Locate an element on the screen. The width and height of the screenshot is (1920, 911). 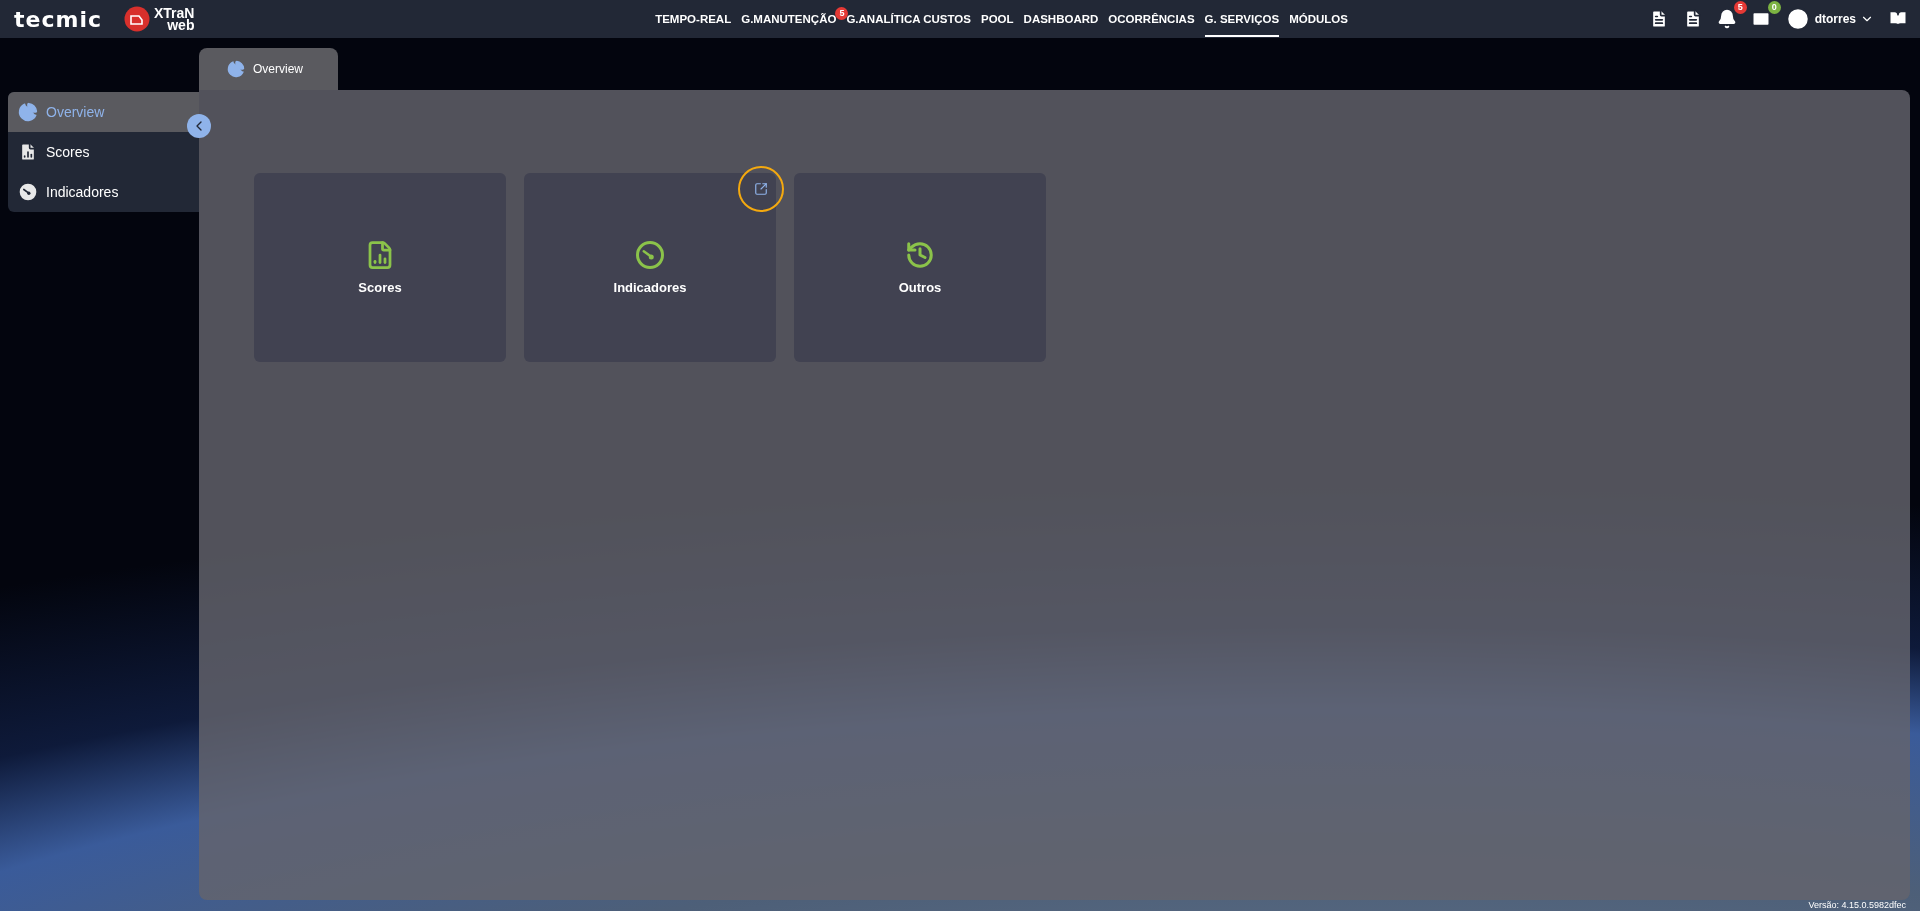
brand-logo: tecmic is located at coordinates (58, 19).